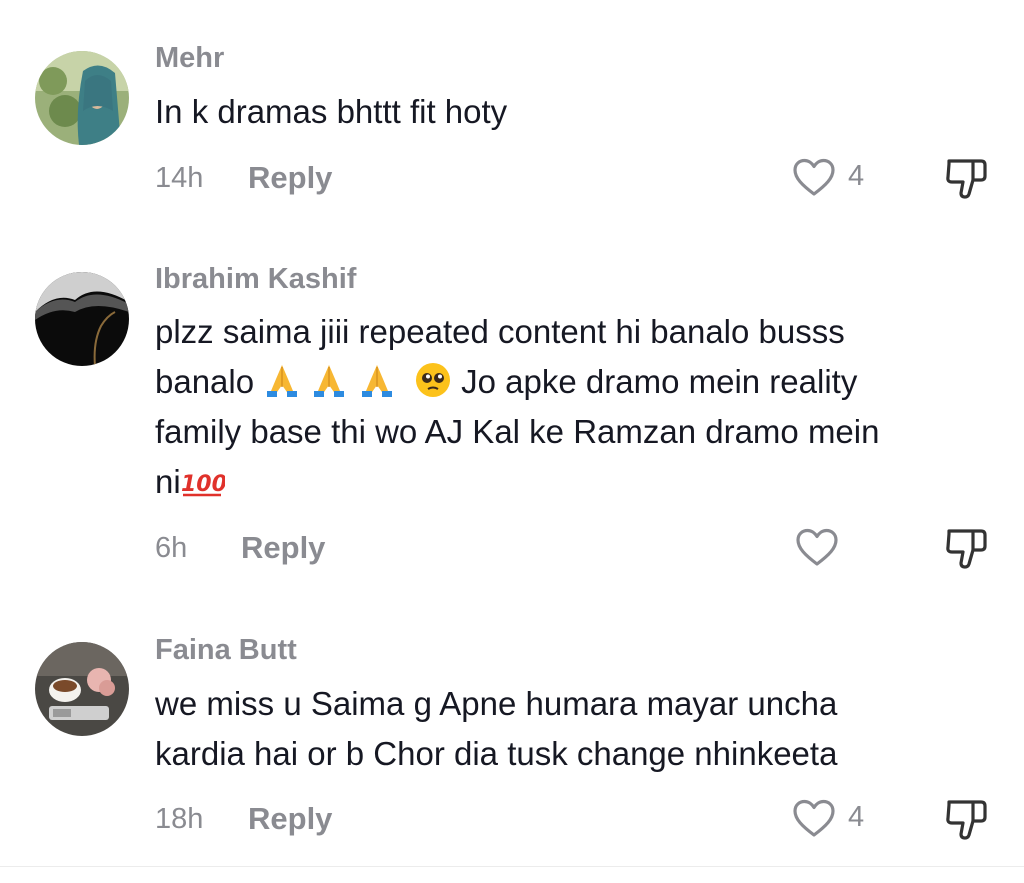 The width and height of the screenshot is (1024, 883). Describe the element at coordinates (171, 548) in the screenshot. I see `comment-time: 6h` at that location.